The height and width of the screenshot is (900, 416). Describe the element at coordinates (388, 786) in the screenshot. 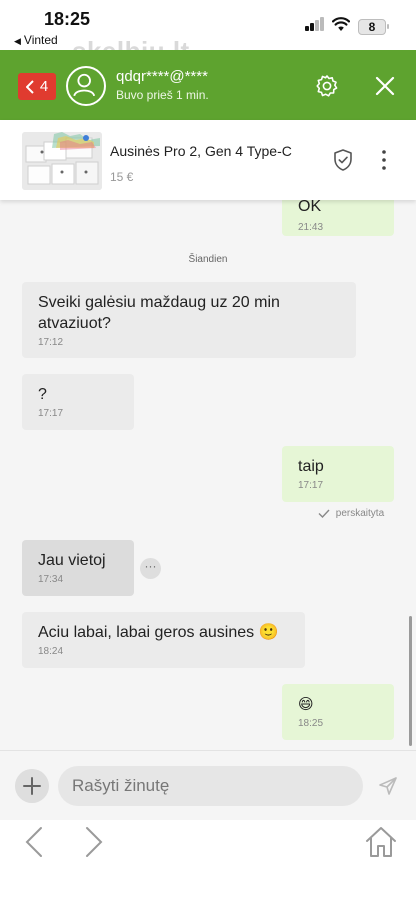

I see `send-icon` at that location.